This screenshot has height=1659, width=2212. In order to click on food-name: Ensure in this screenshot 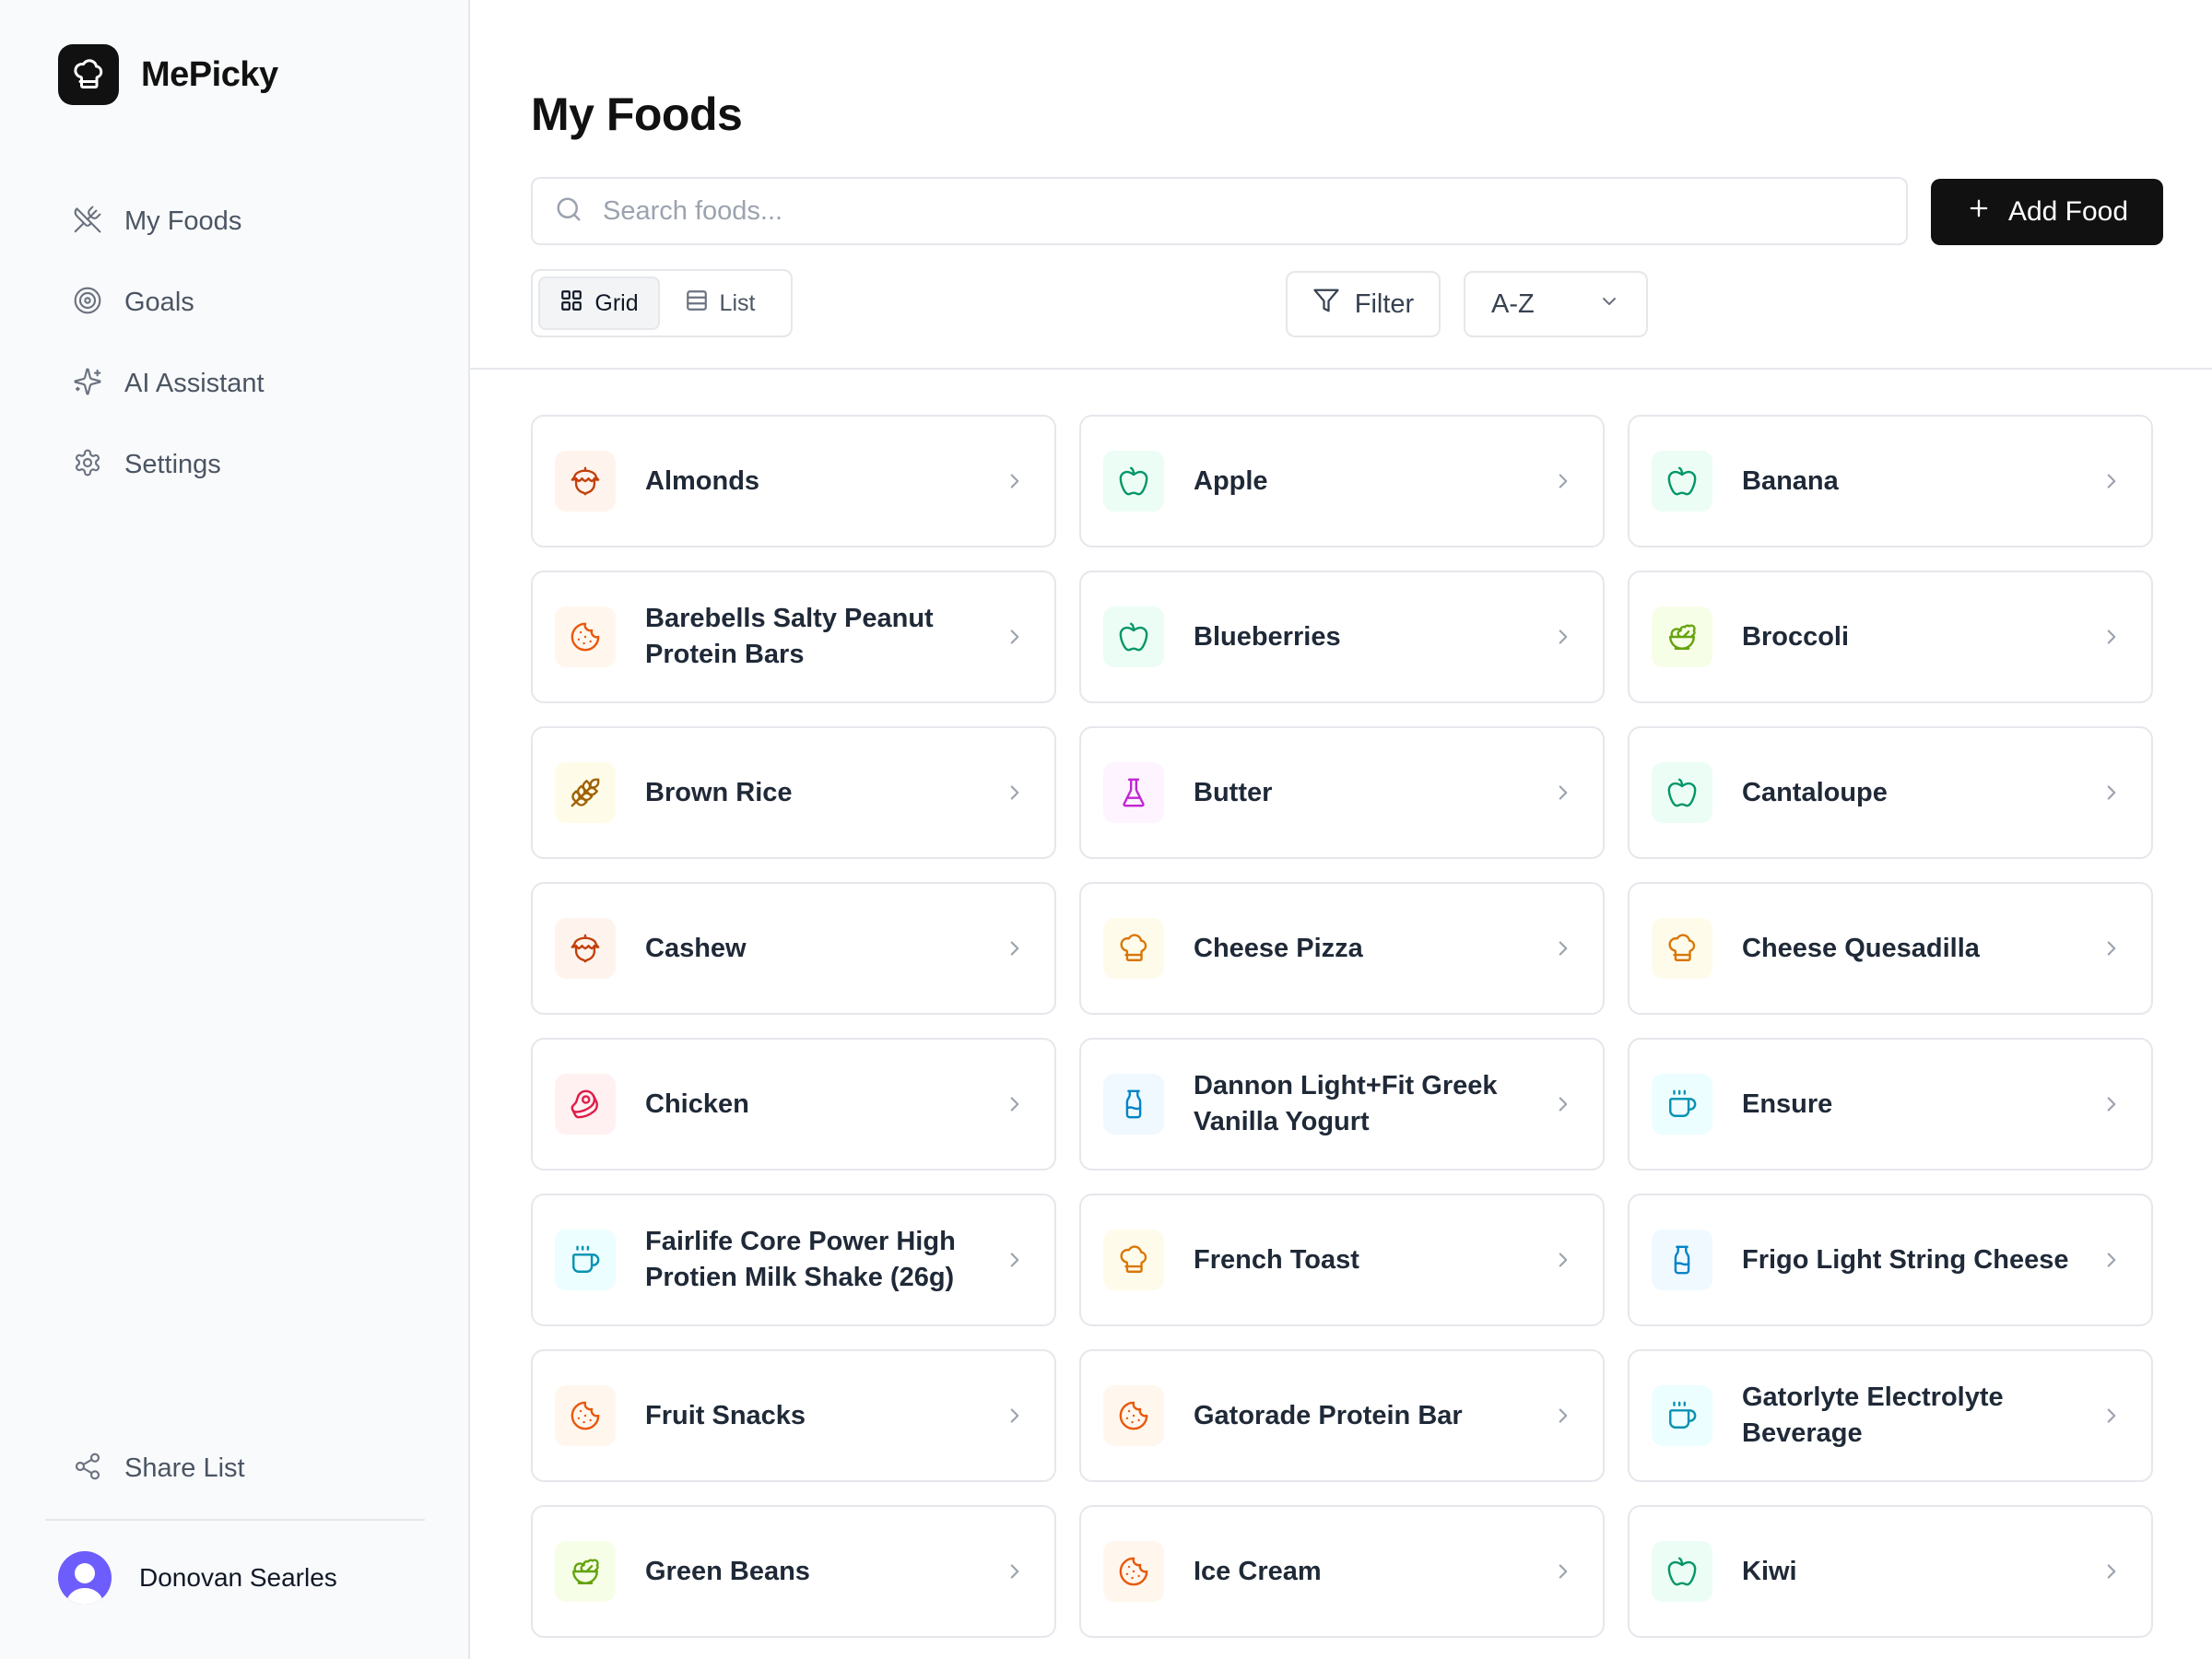, I will do `click(1787, 1103)`.